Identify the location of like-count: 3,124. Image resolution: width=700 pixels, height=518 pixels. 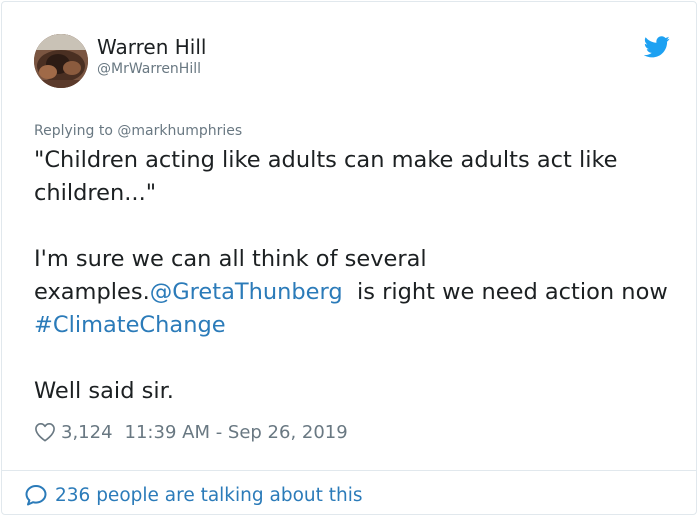
(87, 432).